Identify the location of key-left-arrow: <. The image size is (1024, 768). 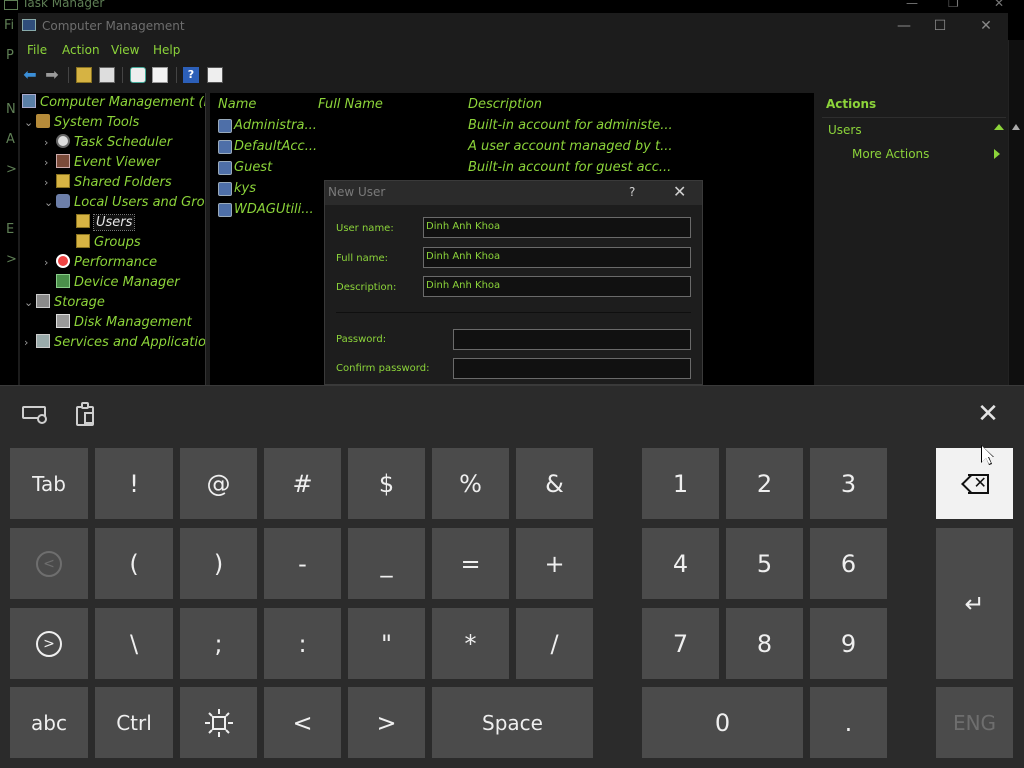
(302, 722).